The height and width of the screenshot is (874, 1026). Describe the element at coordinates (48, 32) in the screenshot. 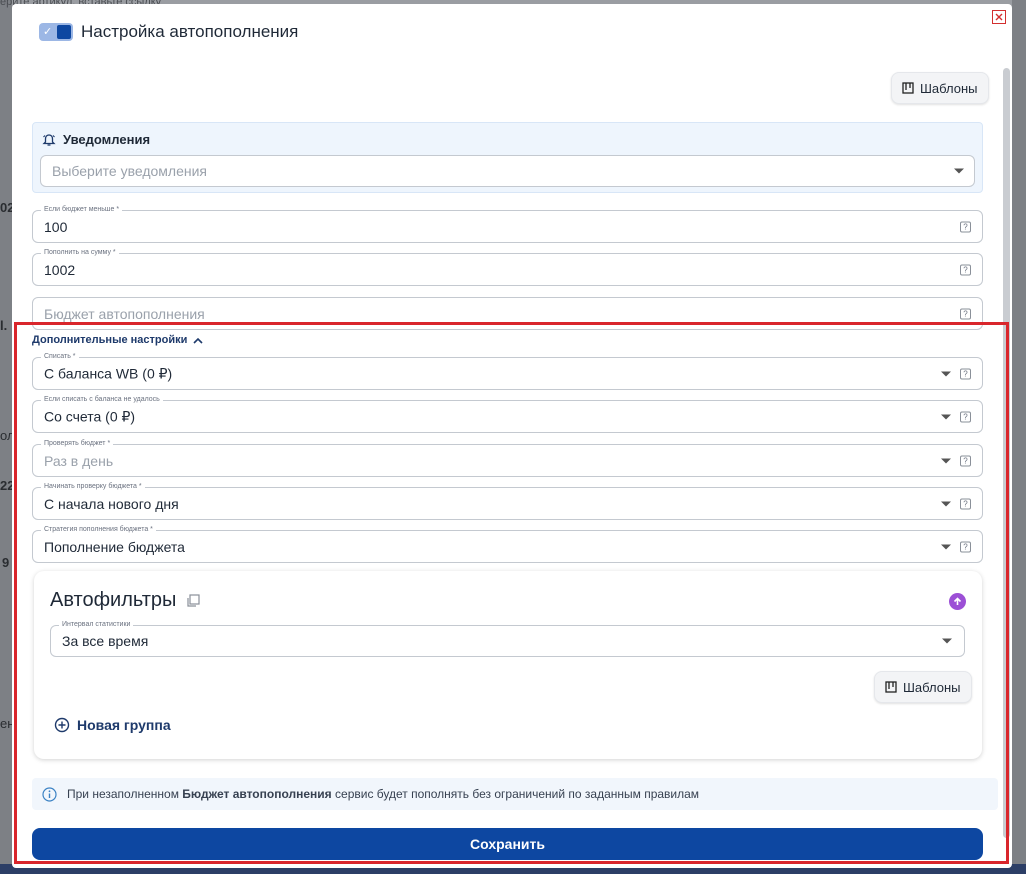

I see `check-icon: ✓` at that location.